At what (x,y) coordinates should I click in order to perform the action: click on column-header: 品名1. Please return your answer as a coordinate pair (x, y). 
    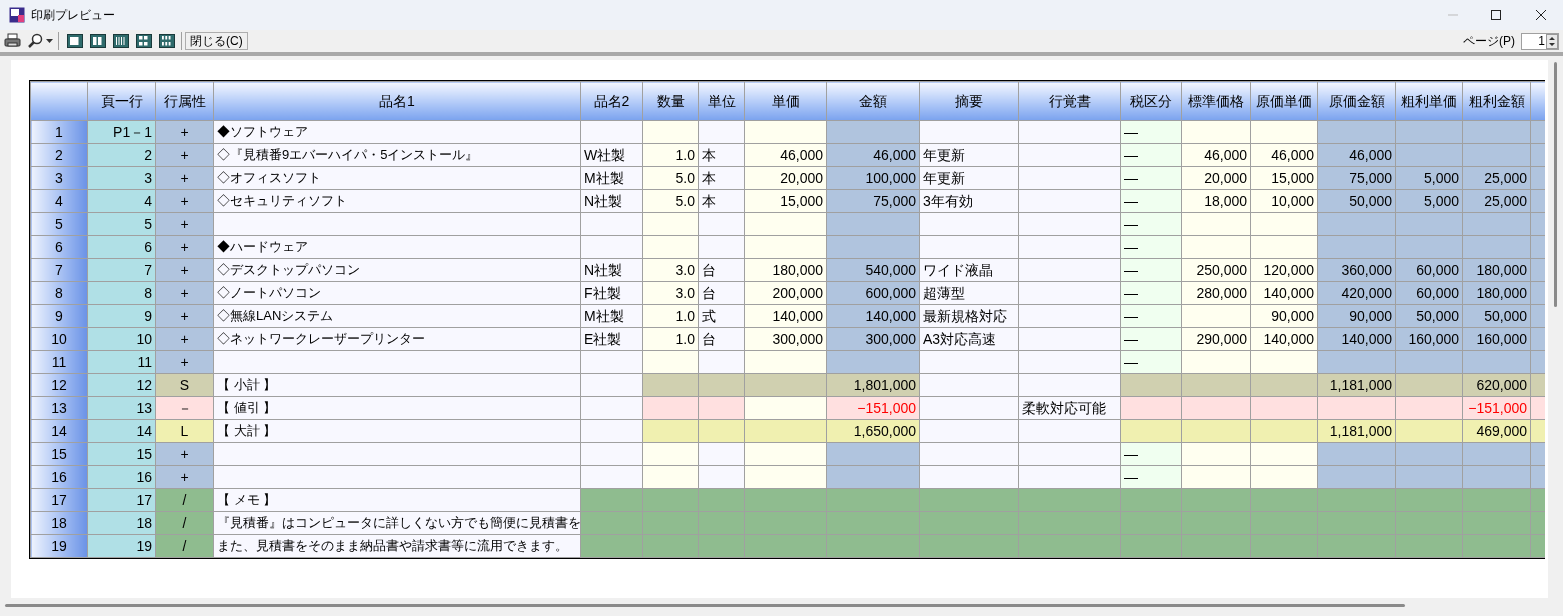
    Looking at the image, I should click on (397, 101).